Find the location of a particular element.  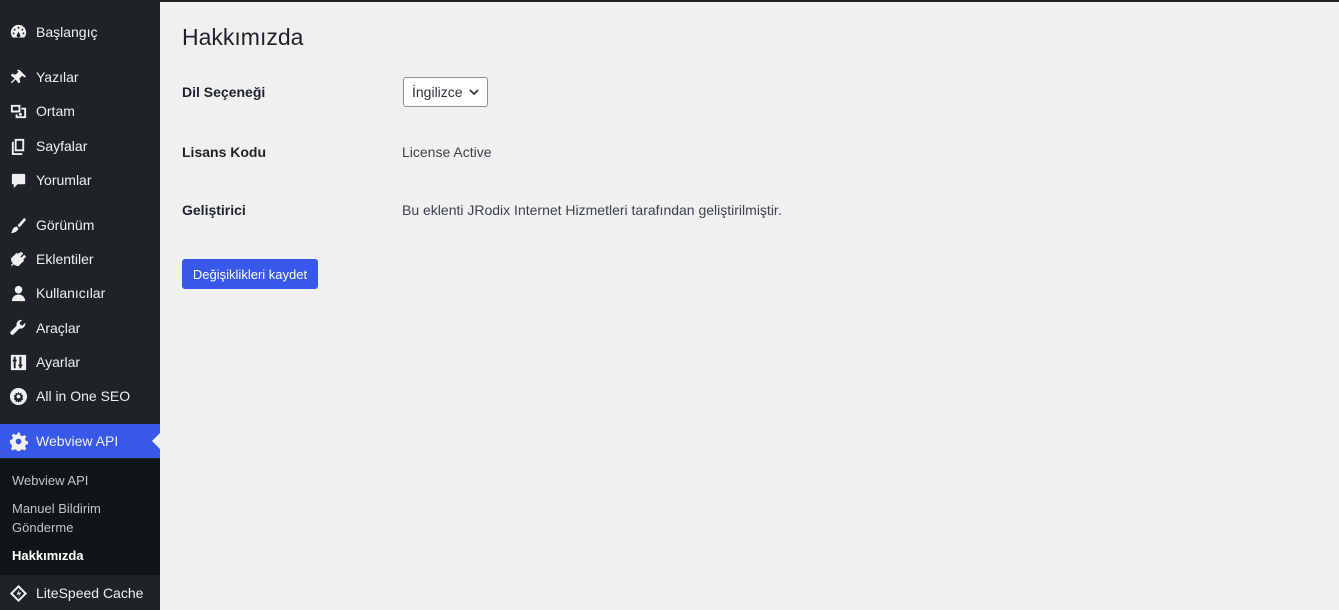

settings-sliders-icon is located at coordinates (18, 362).